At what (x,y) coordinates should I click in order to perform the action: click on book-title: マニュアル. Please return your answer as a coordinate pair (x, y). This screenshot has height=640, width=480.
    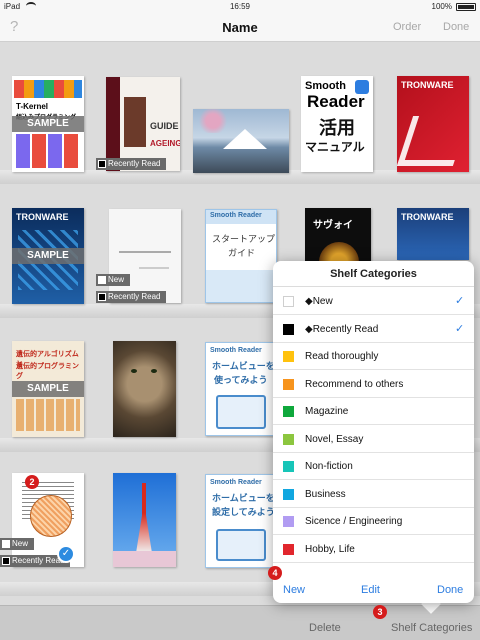
    Looking at the image, I should click on (335, 147).